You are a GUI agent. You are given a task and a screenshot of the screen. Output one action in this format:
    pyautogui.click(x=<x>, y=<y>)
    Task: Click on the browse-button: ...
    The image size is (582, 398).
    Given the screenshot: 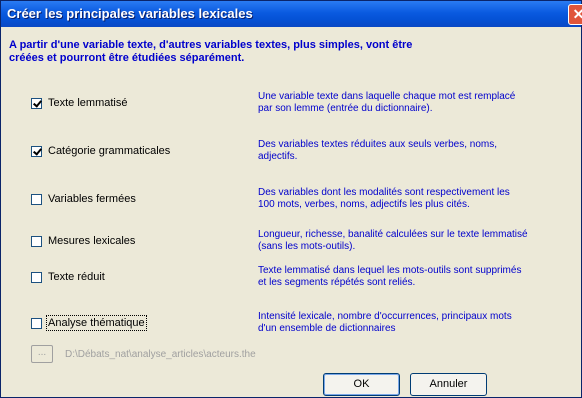 What is the action you would take?
    pyautogui.click(x=42, y=354)
    